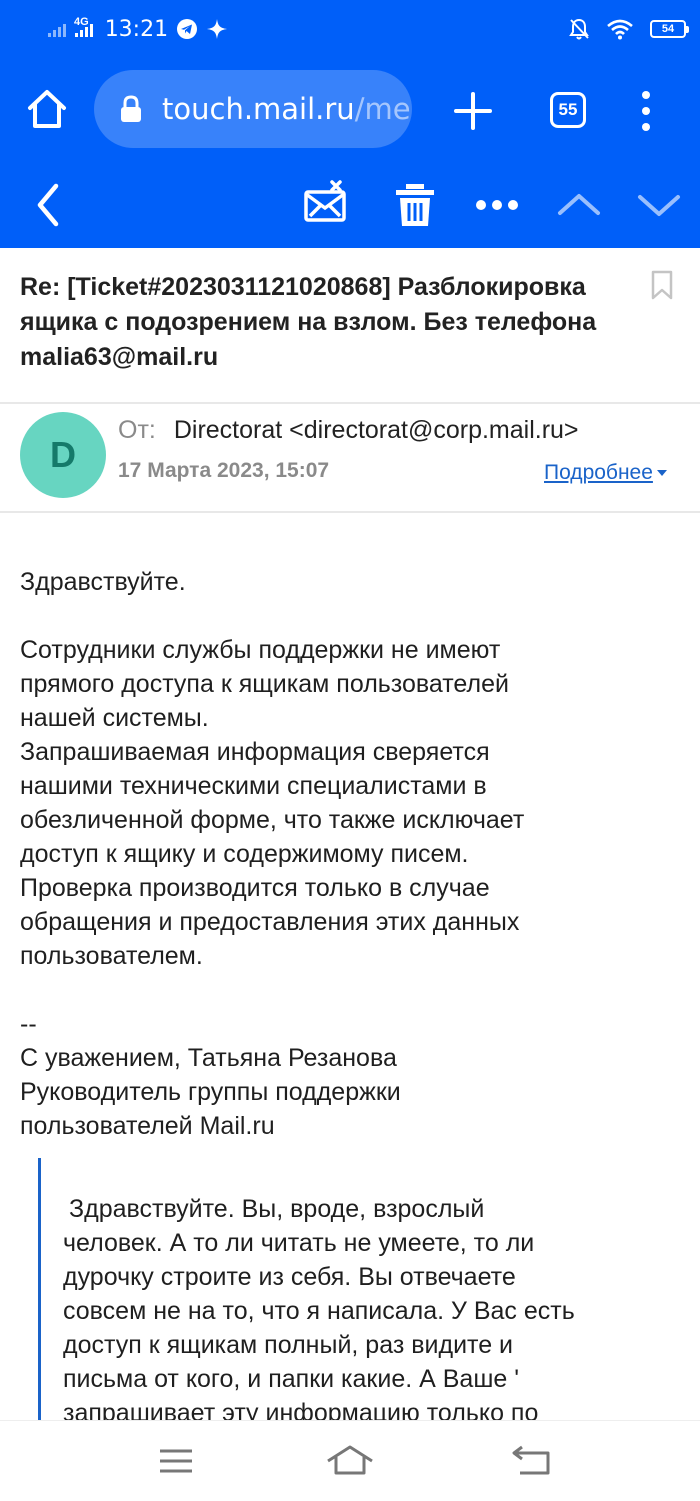  What do you see at coordinates (662, 285) in the screenshot?
I see `bookmark-icon` at bounding box center [662, 285].